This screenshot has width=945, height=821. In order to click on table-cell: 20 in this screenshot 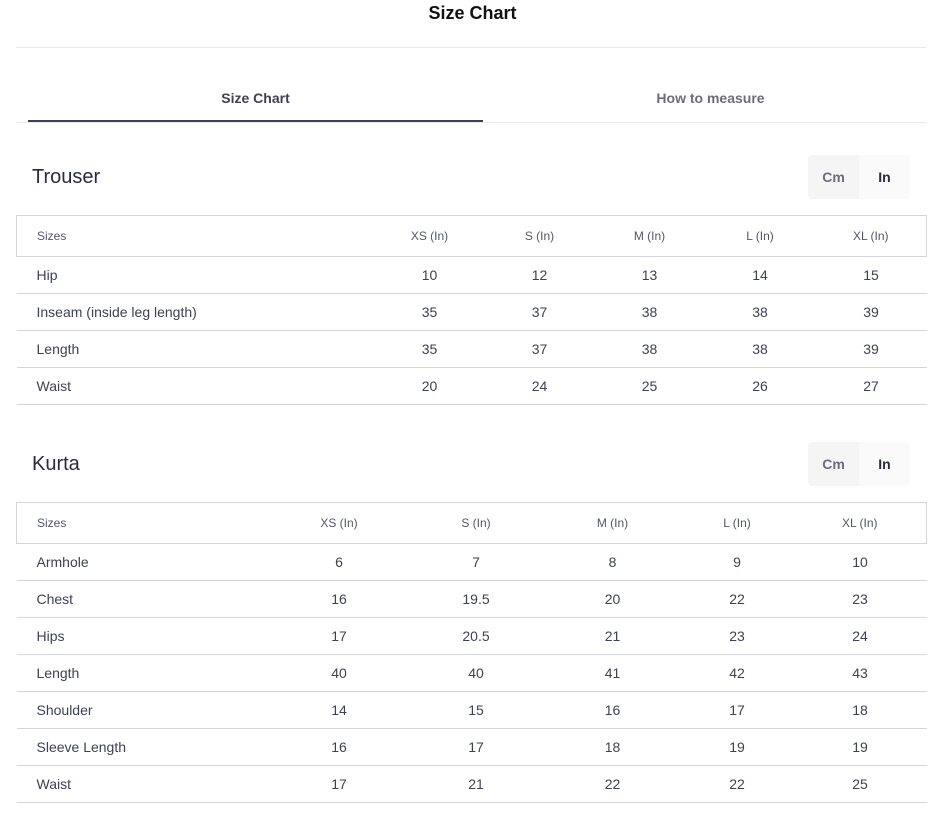, I will do `click(429, 386)`.